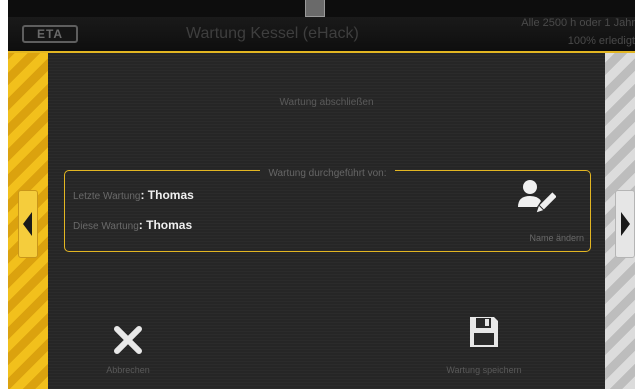 This screenshot has height=389, width=635. I want to click on edit-name-label: Name ändern, so click(556, 238).